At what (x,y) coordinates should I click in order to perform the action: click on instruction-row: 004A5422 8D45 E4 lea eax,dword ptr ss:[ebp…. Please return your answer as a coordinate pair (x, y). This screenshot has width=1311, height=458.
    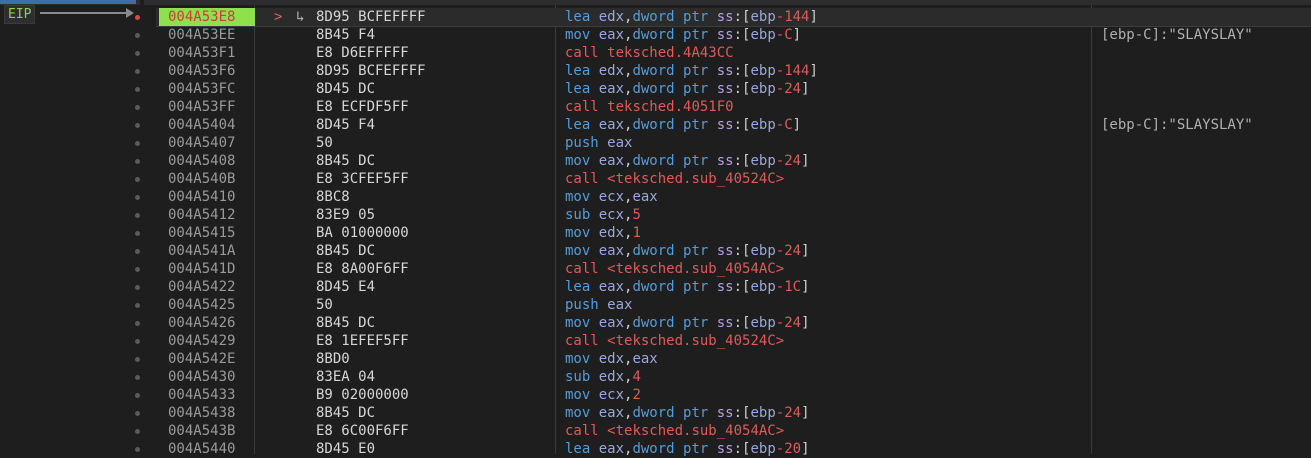
    Looking at the image, I should click on (733, 287).